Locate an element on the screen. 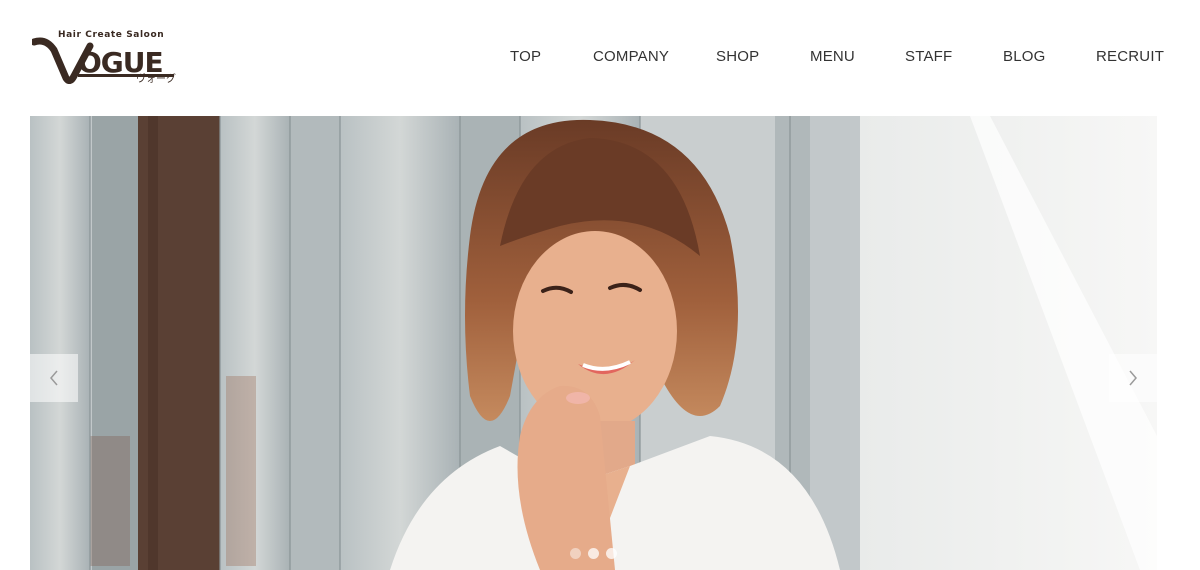 This screenshot has width=1200, height=570. chevron-left-icon is located at coordinates (54, 378).